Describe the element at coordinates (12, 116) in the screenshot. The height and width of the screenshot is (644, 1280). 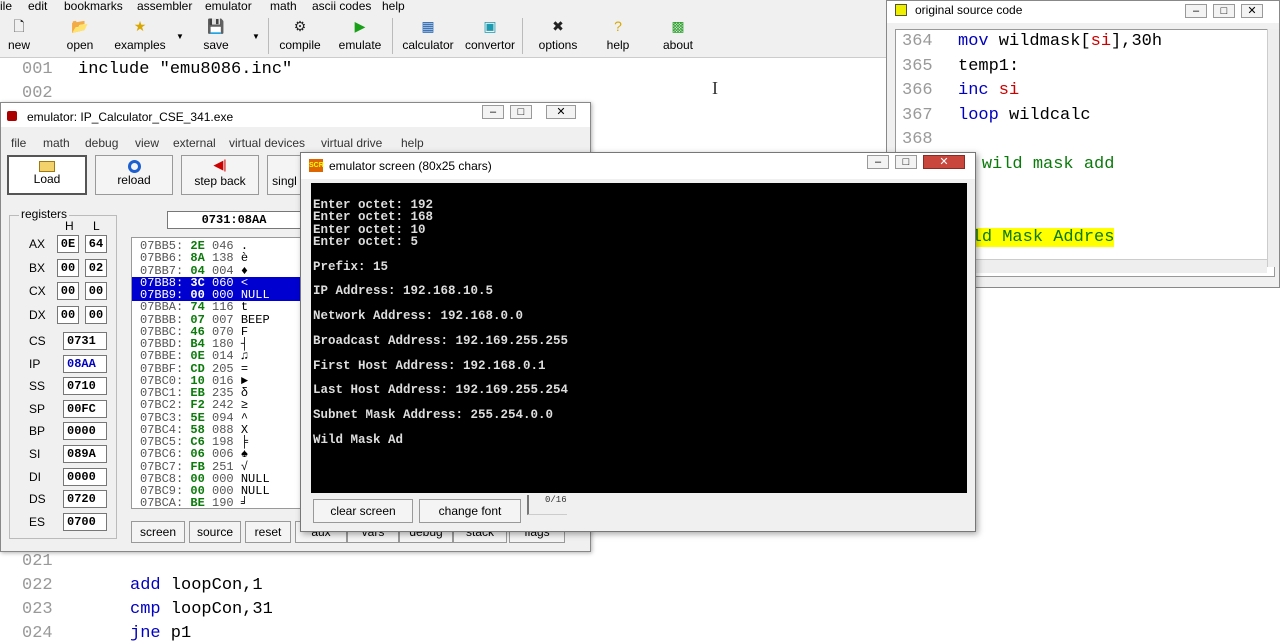
I see `emulator-icon` at that location.